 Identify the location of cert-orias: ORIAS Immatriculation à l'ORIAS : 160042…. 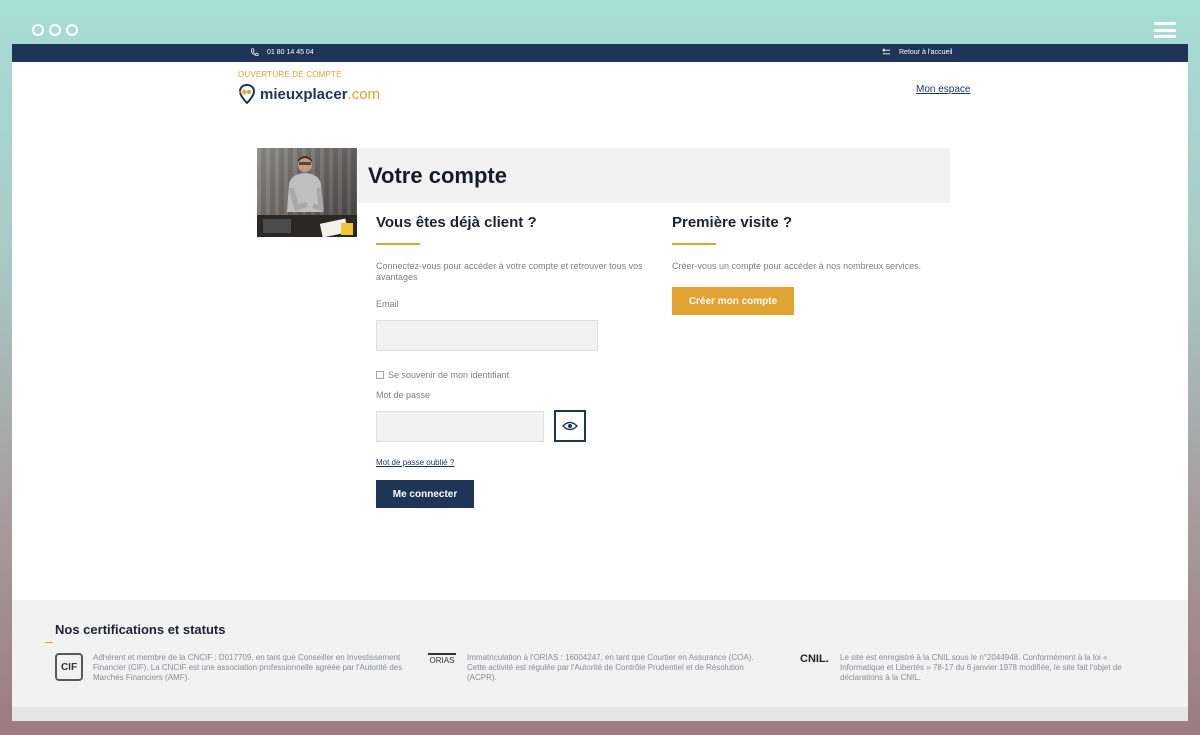
(597, 668).